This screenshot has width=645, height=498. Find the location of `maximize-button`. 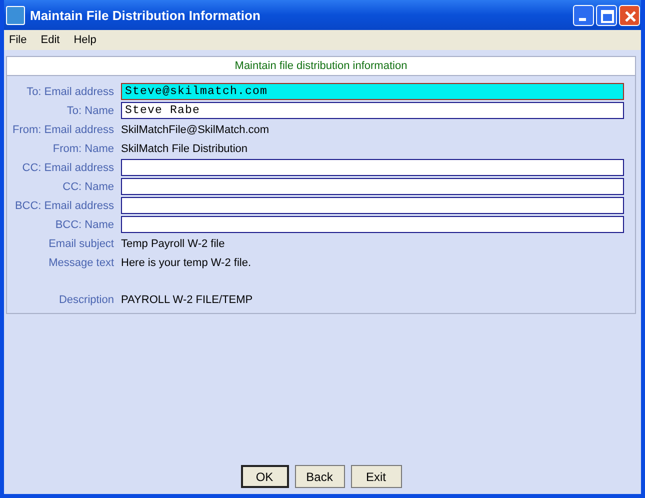

maximize-button is located at coordinates (606, 15).